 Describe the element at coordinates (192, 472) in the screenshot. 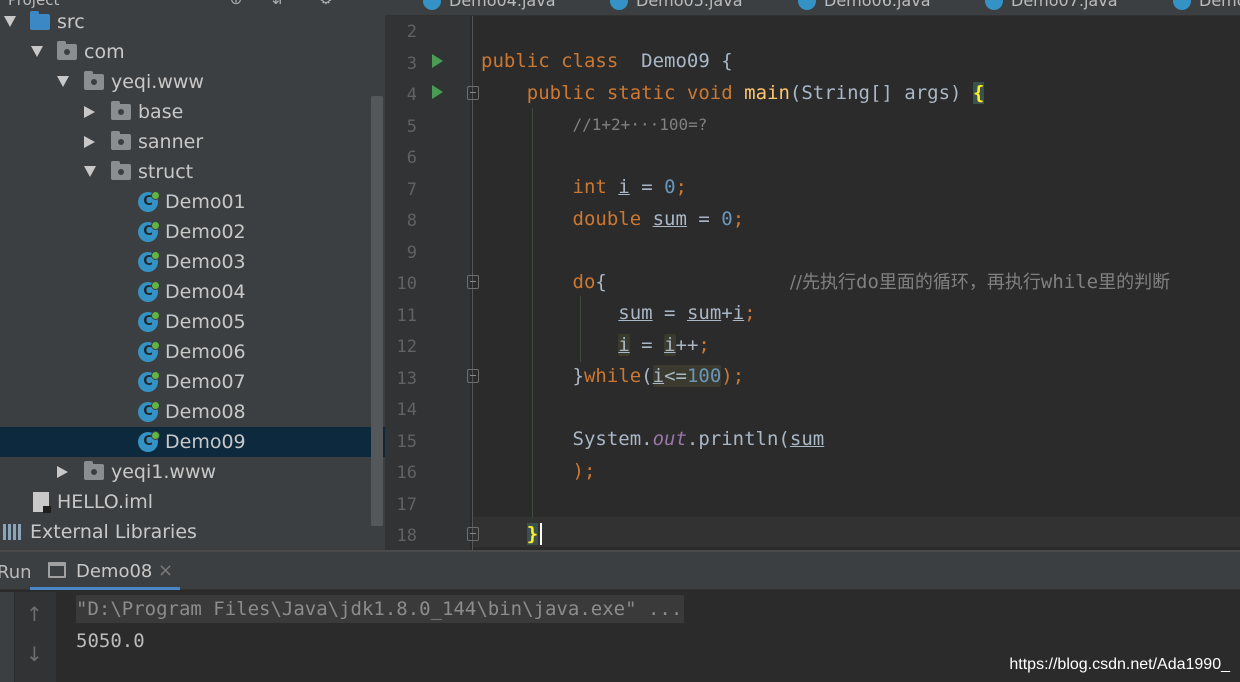

I see `tree-item-yeqi1-www: yeqi1.www` at that location.